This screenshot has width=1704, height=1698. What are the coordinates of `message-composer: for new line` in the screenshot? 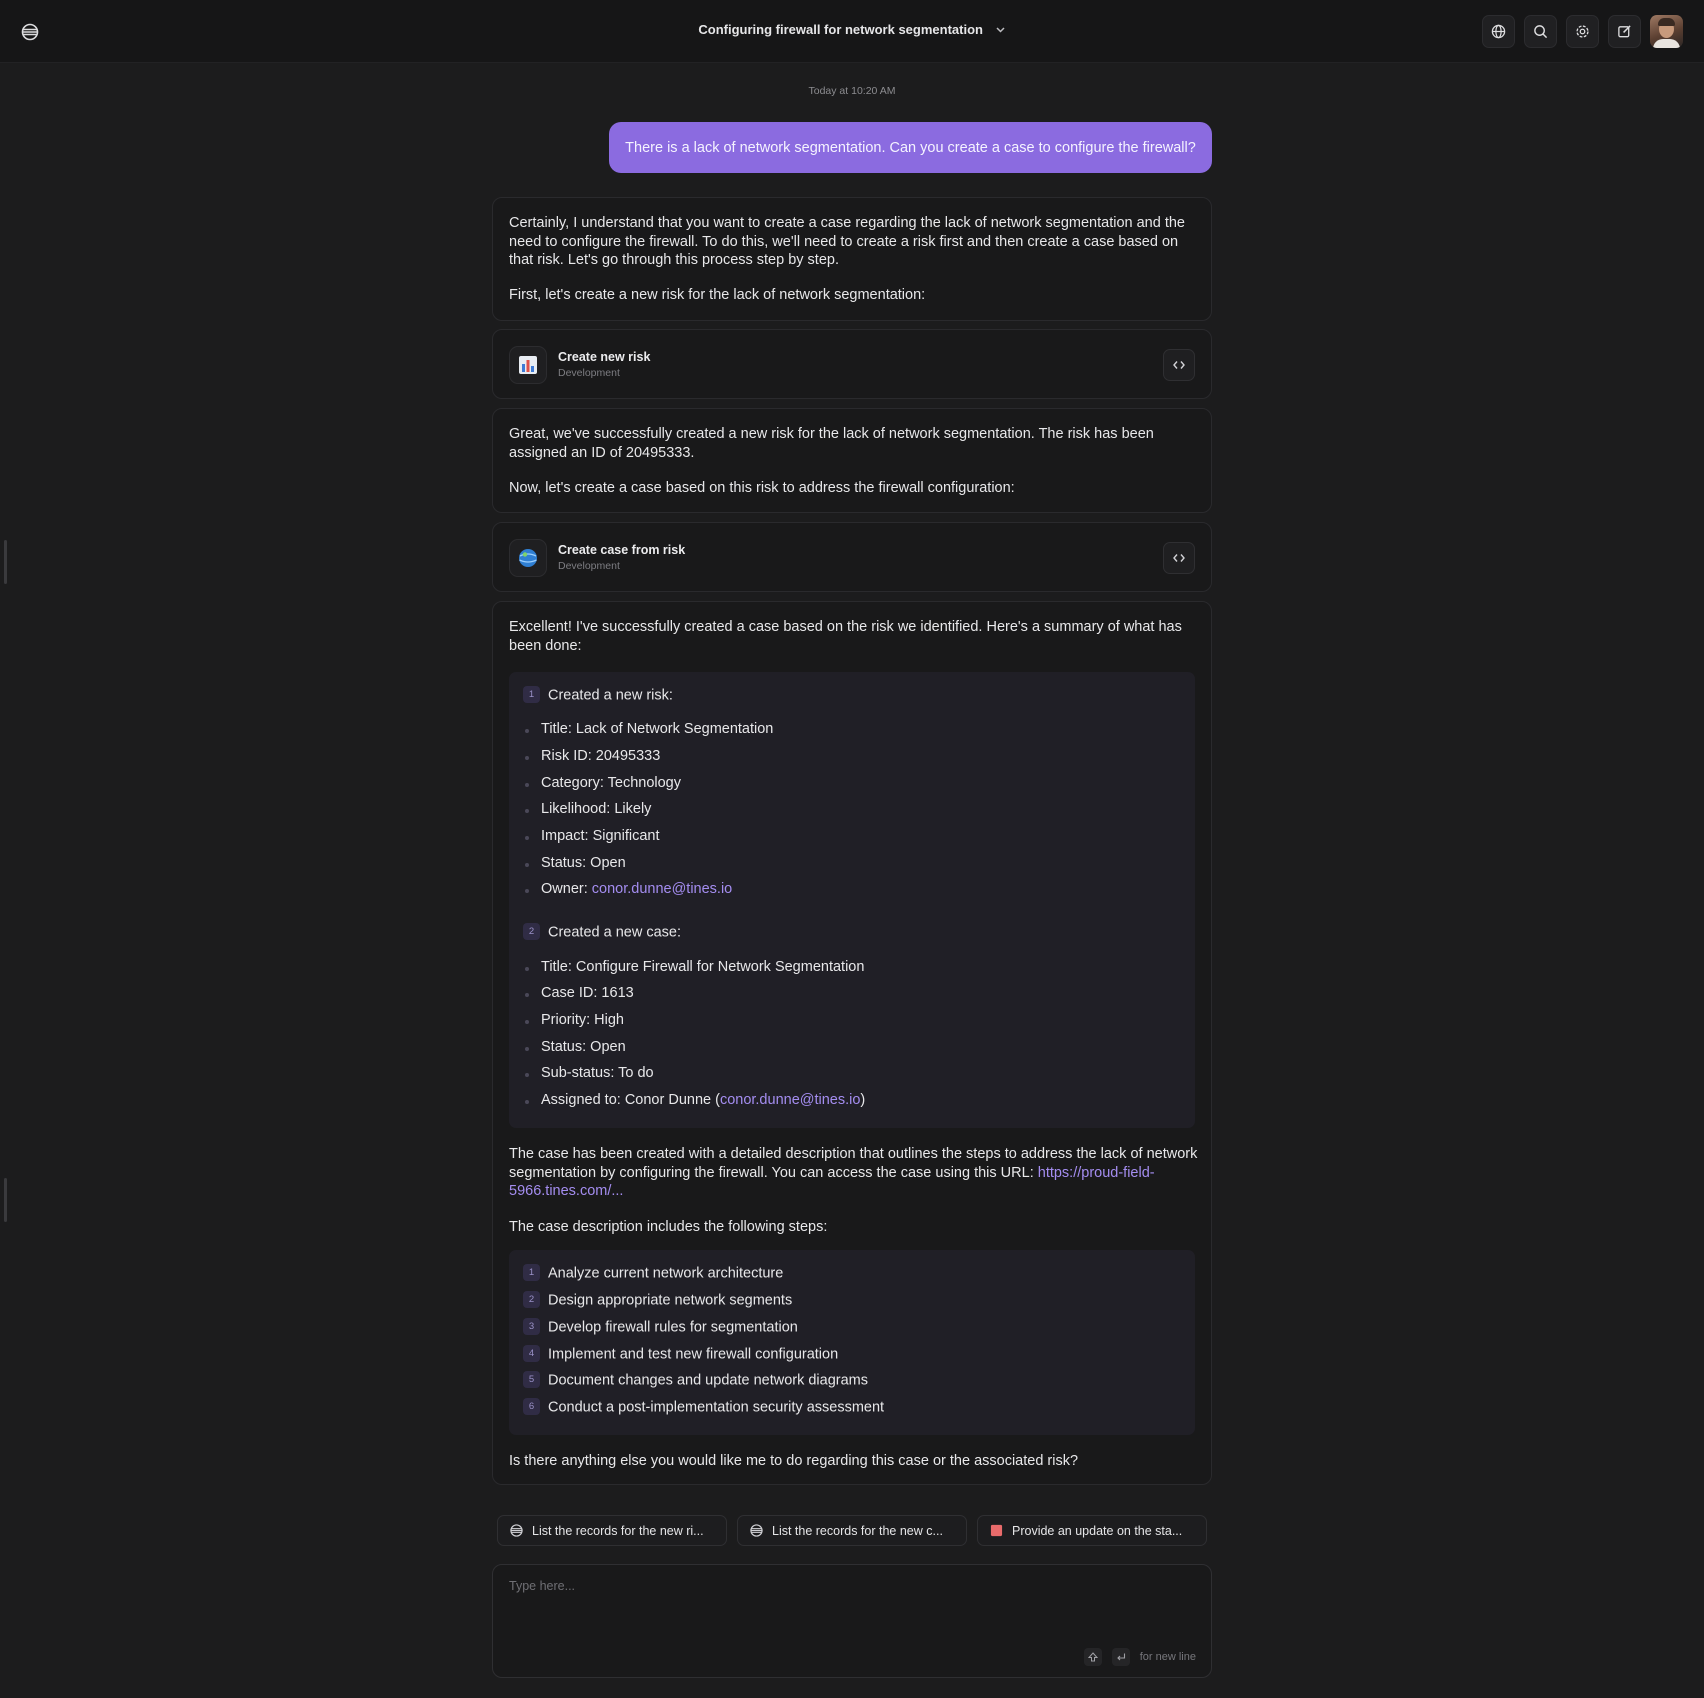 It's located at (852, 1621).